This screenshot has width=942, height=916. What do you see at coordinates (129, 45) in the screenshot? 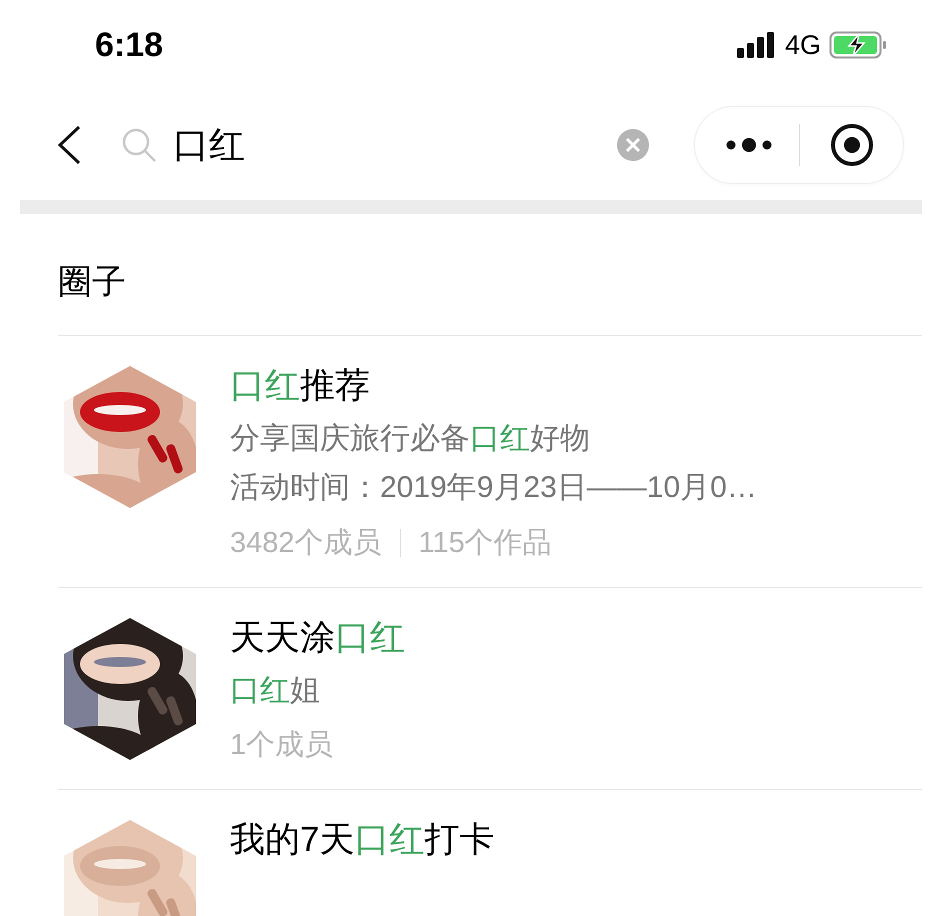
I see `status-time: 6:18` at bounding box center [129, 45].